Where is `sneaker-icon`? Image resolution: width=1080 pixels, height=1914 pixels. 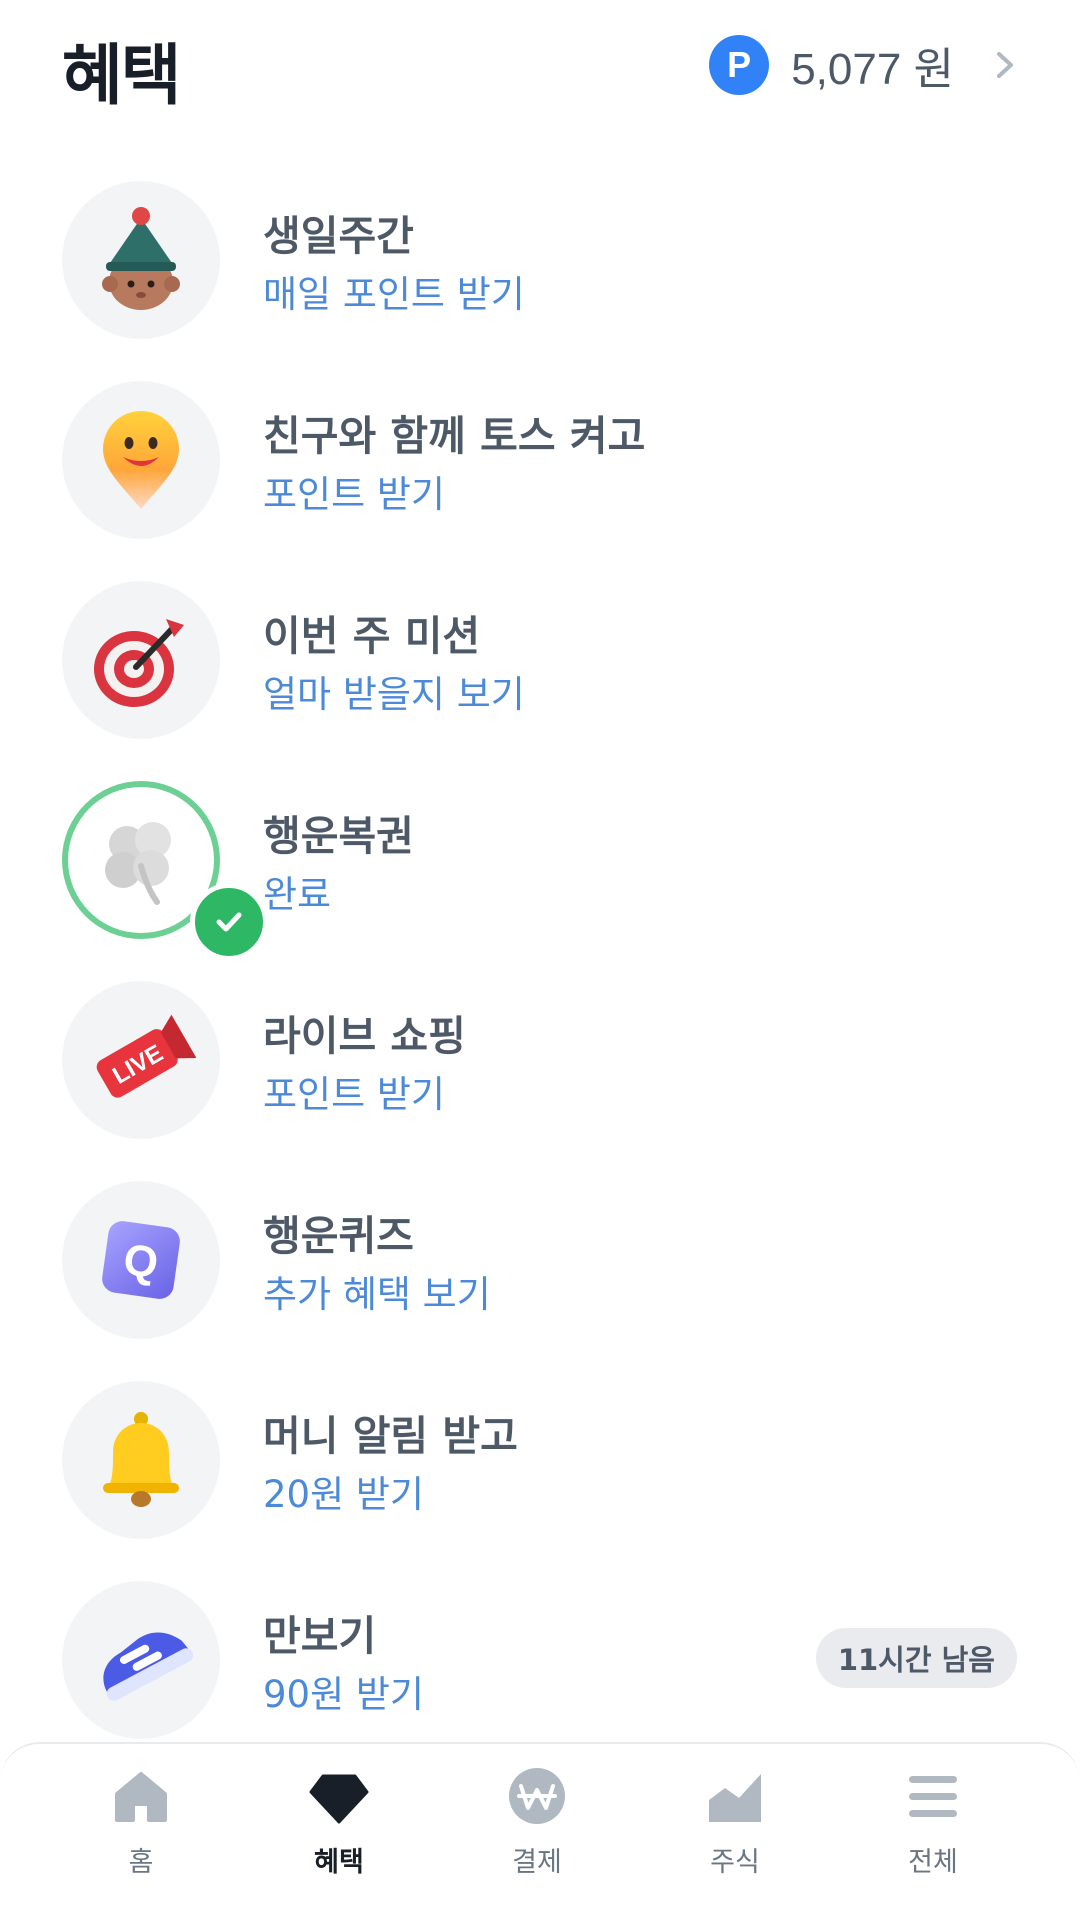 sneaker-icon is located at coordinates (141, 1660).